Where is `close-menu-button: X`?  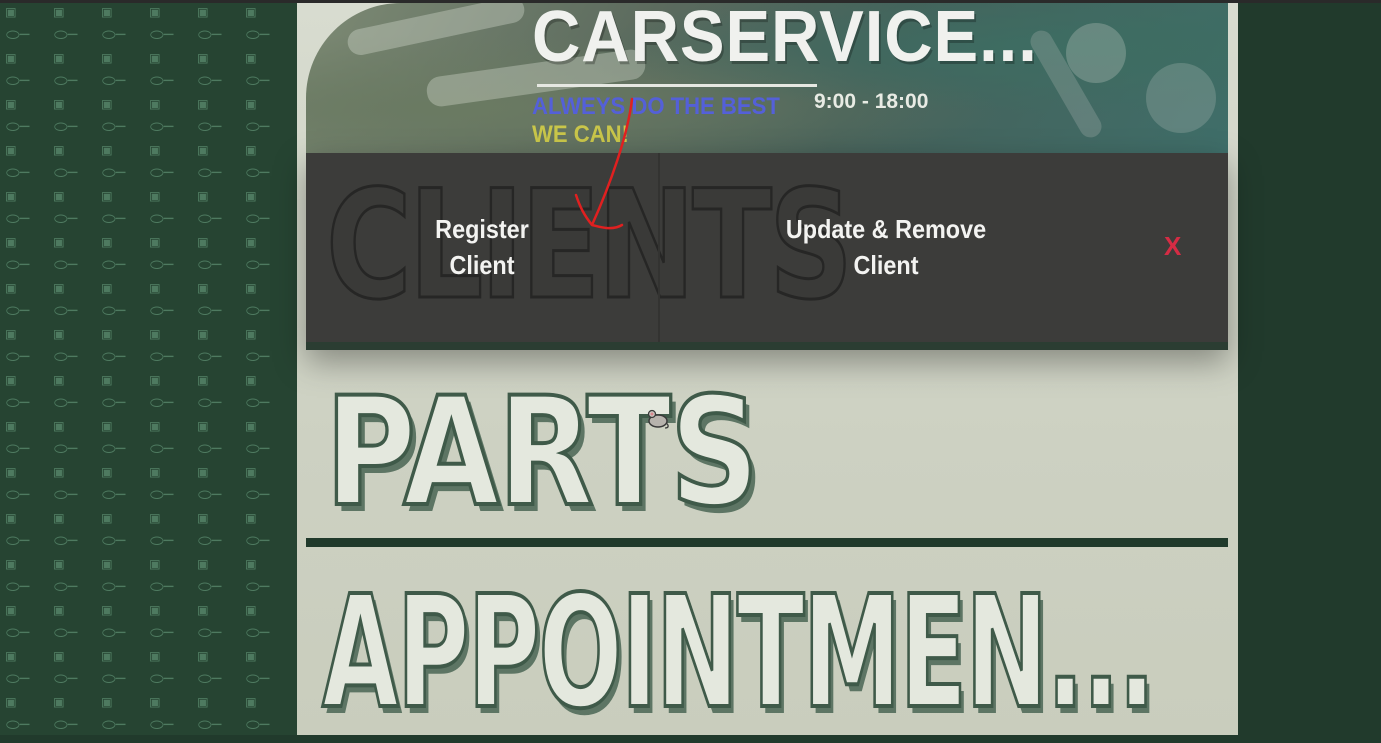 close-menu-button: X is located at coordinates (1172, 246).